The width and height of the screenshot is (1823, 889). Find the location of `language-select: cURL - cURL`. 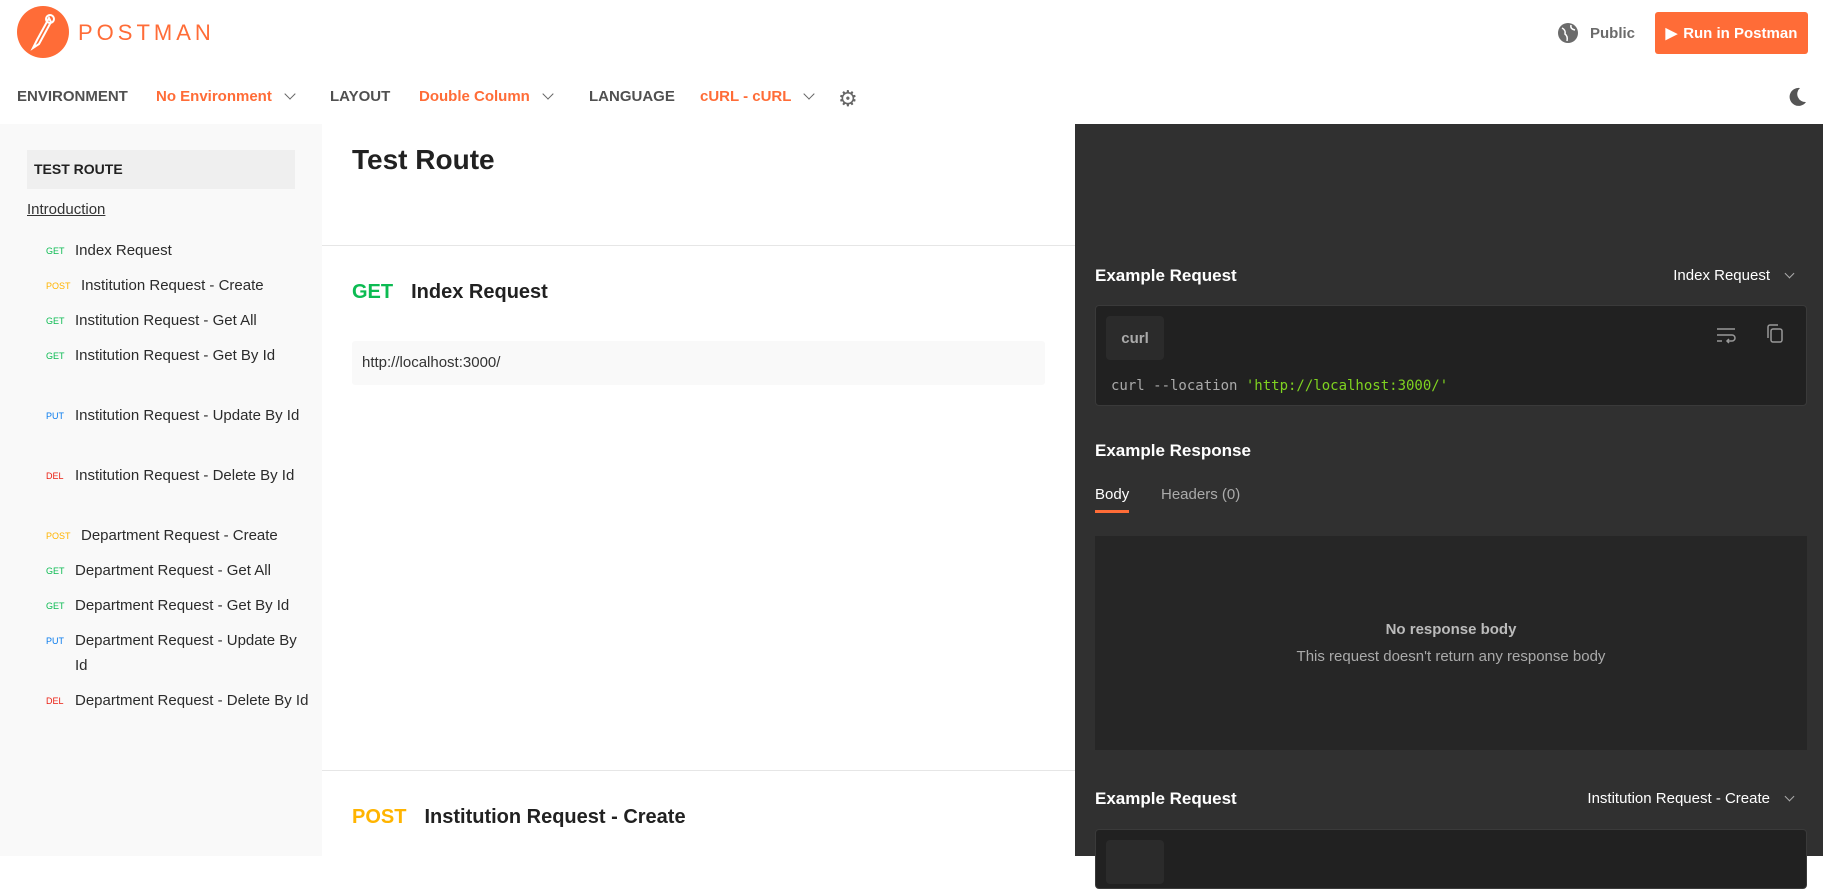

language-select: cURL - cURL is located at coordinates (758, 96).